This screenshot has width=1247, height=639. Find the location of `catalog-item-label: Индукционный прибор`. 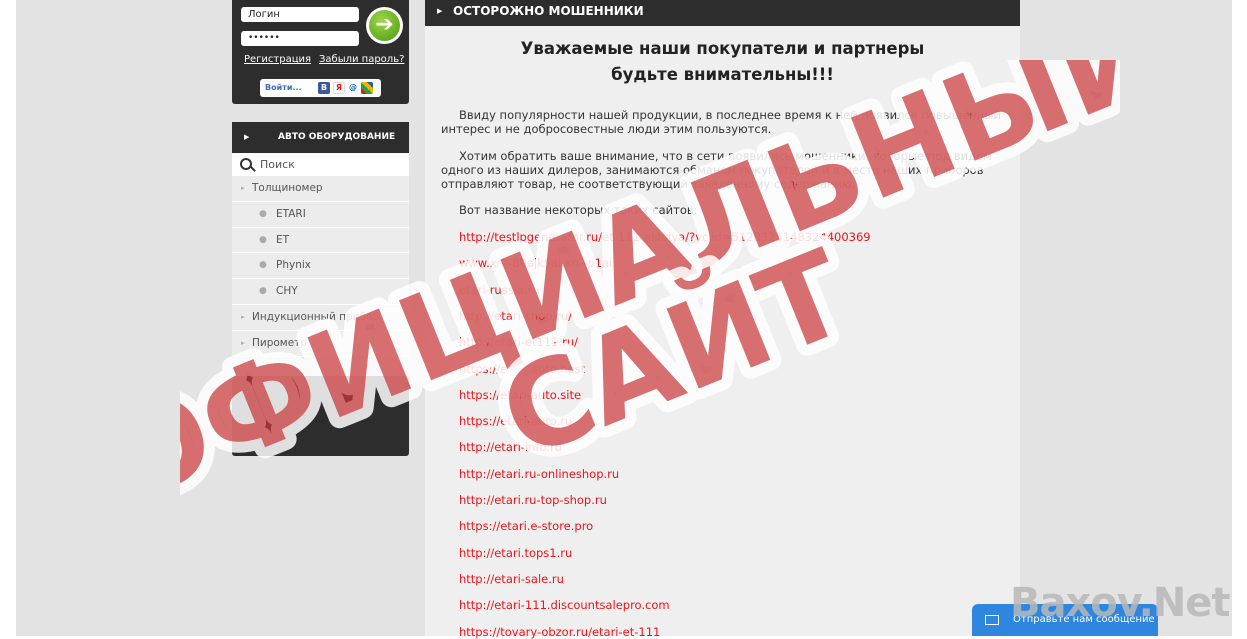

catalog-item-label: Индукционный прибор is located at coordinates (316, 316).